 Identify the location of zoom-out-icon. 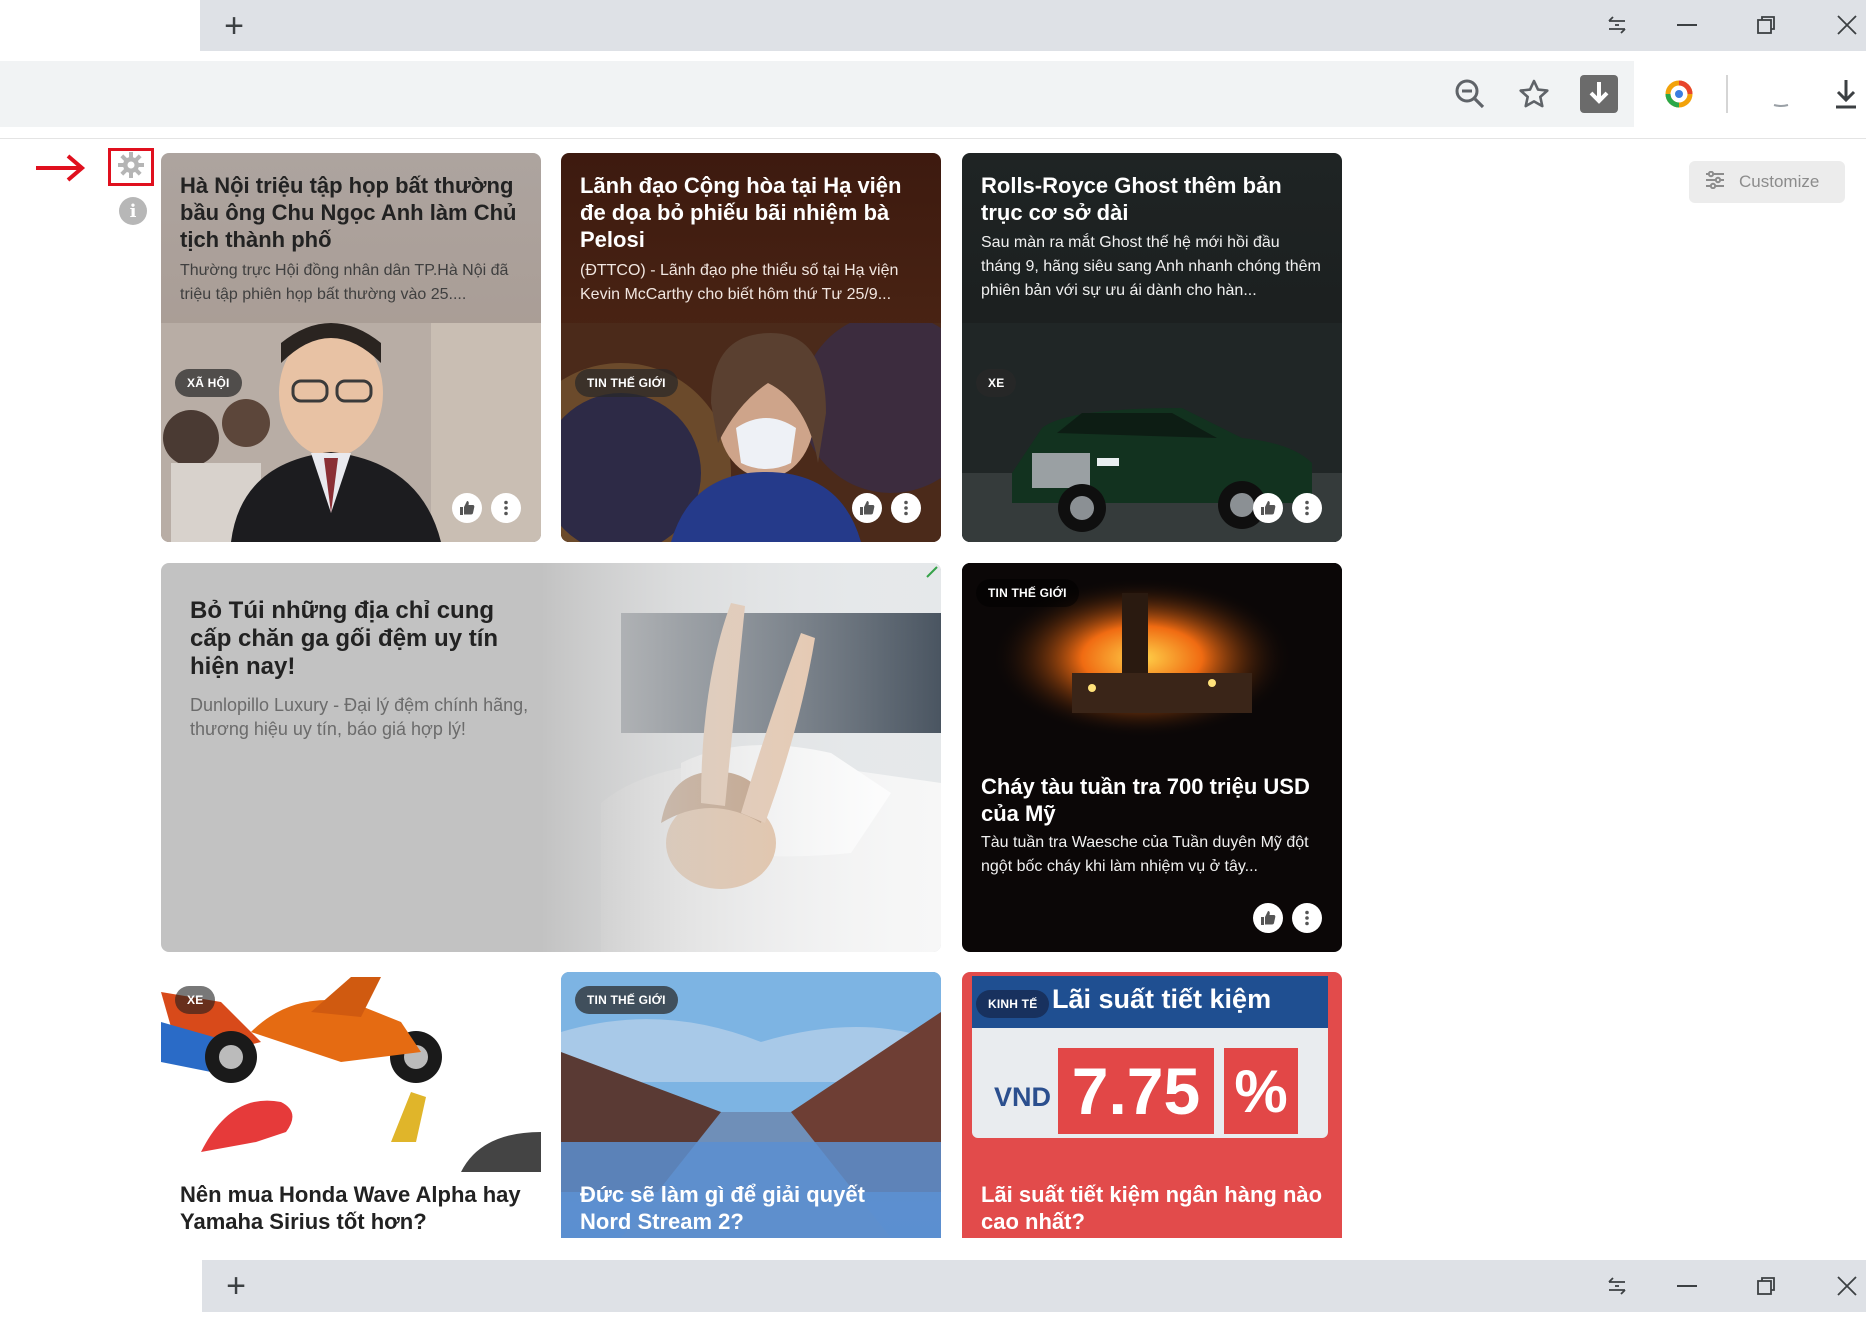
(1470, 94).